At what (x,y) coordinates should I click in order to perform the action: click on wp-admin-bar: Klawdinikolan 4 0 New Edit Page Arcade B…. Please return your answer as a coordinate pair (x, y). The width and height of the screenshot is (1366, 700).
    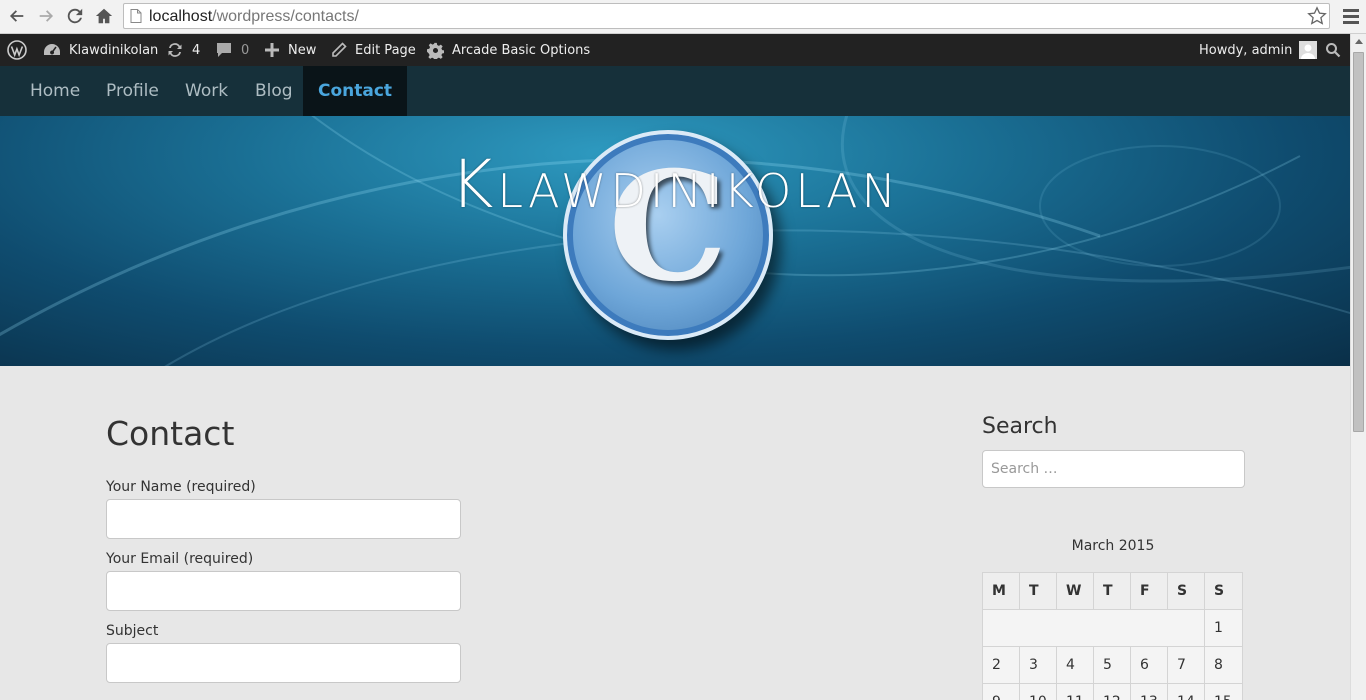
    Looking at the image, I should click on (675, 50).